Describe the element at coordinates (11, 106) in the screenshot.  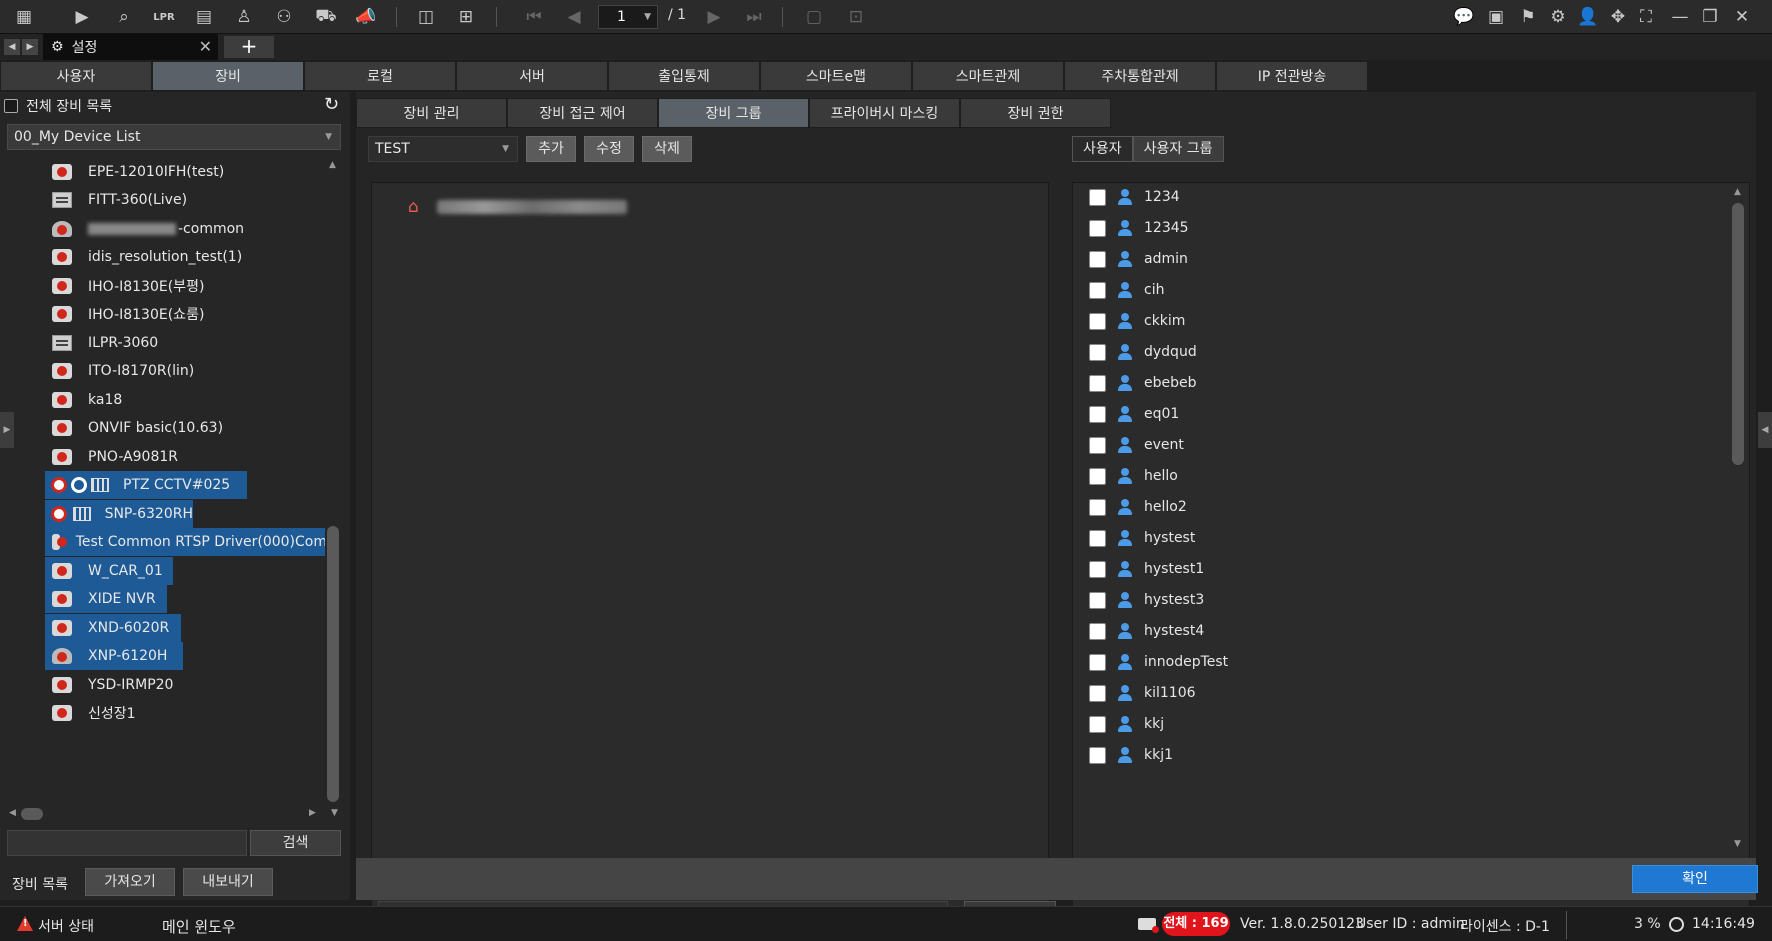
I see `all-devices-checkbox` at that location.